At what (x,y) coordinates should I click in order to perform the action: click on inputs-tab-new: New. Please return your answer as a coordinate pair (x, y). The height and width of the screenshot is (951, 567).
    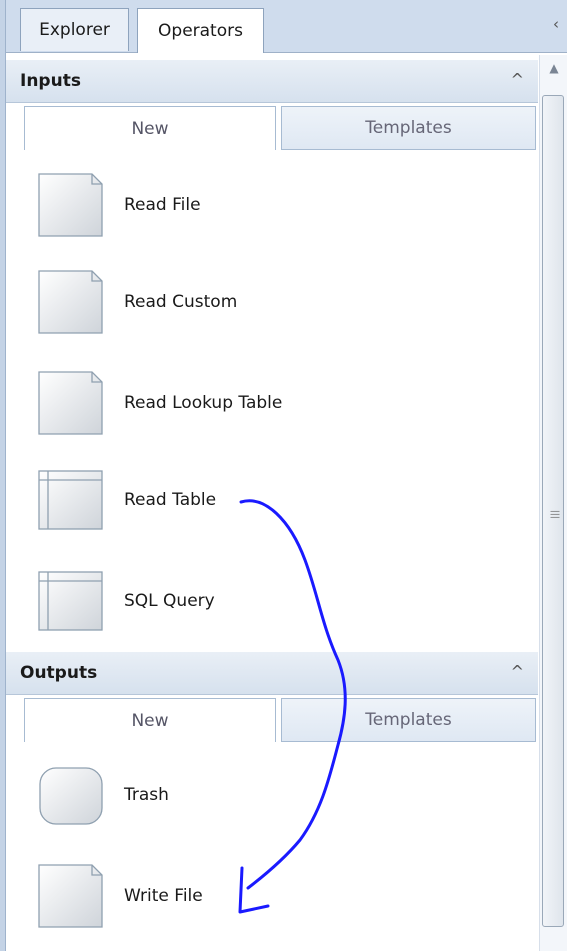
    Looking at the image, I should click on (150, 128).